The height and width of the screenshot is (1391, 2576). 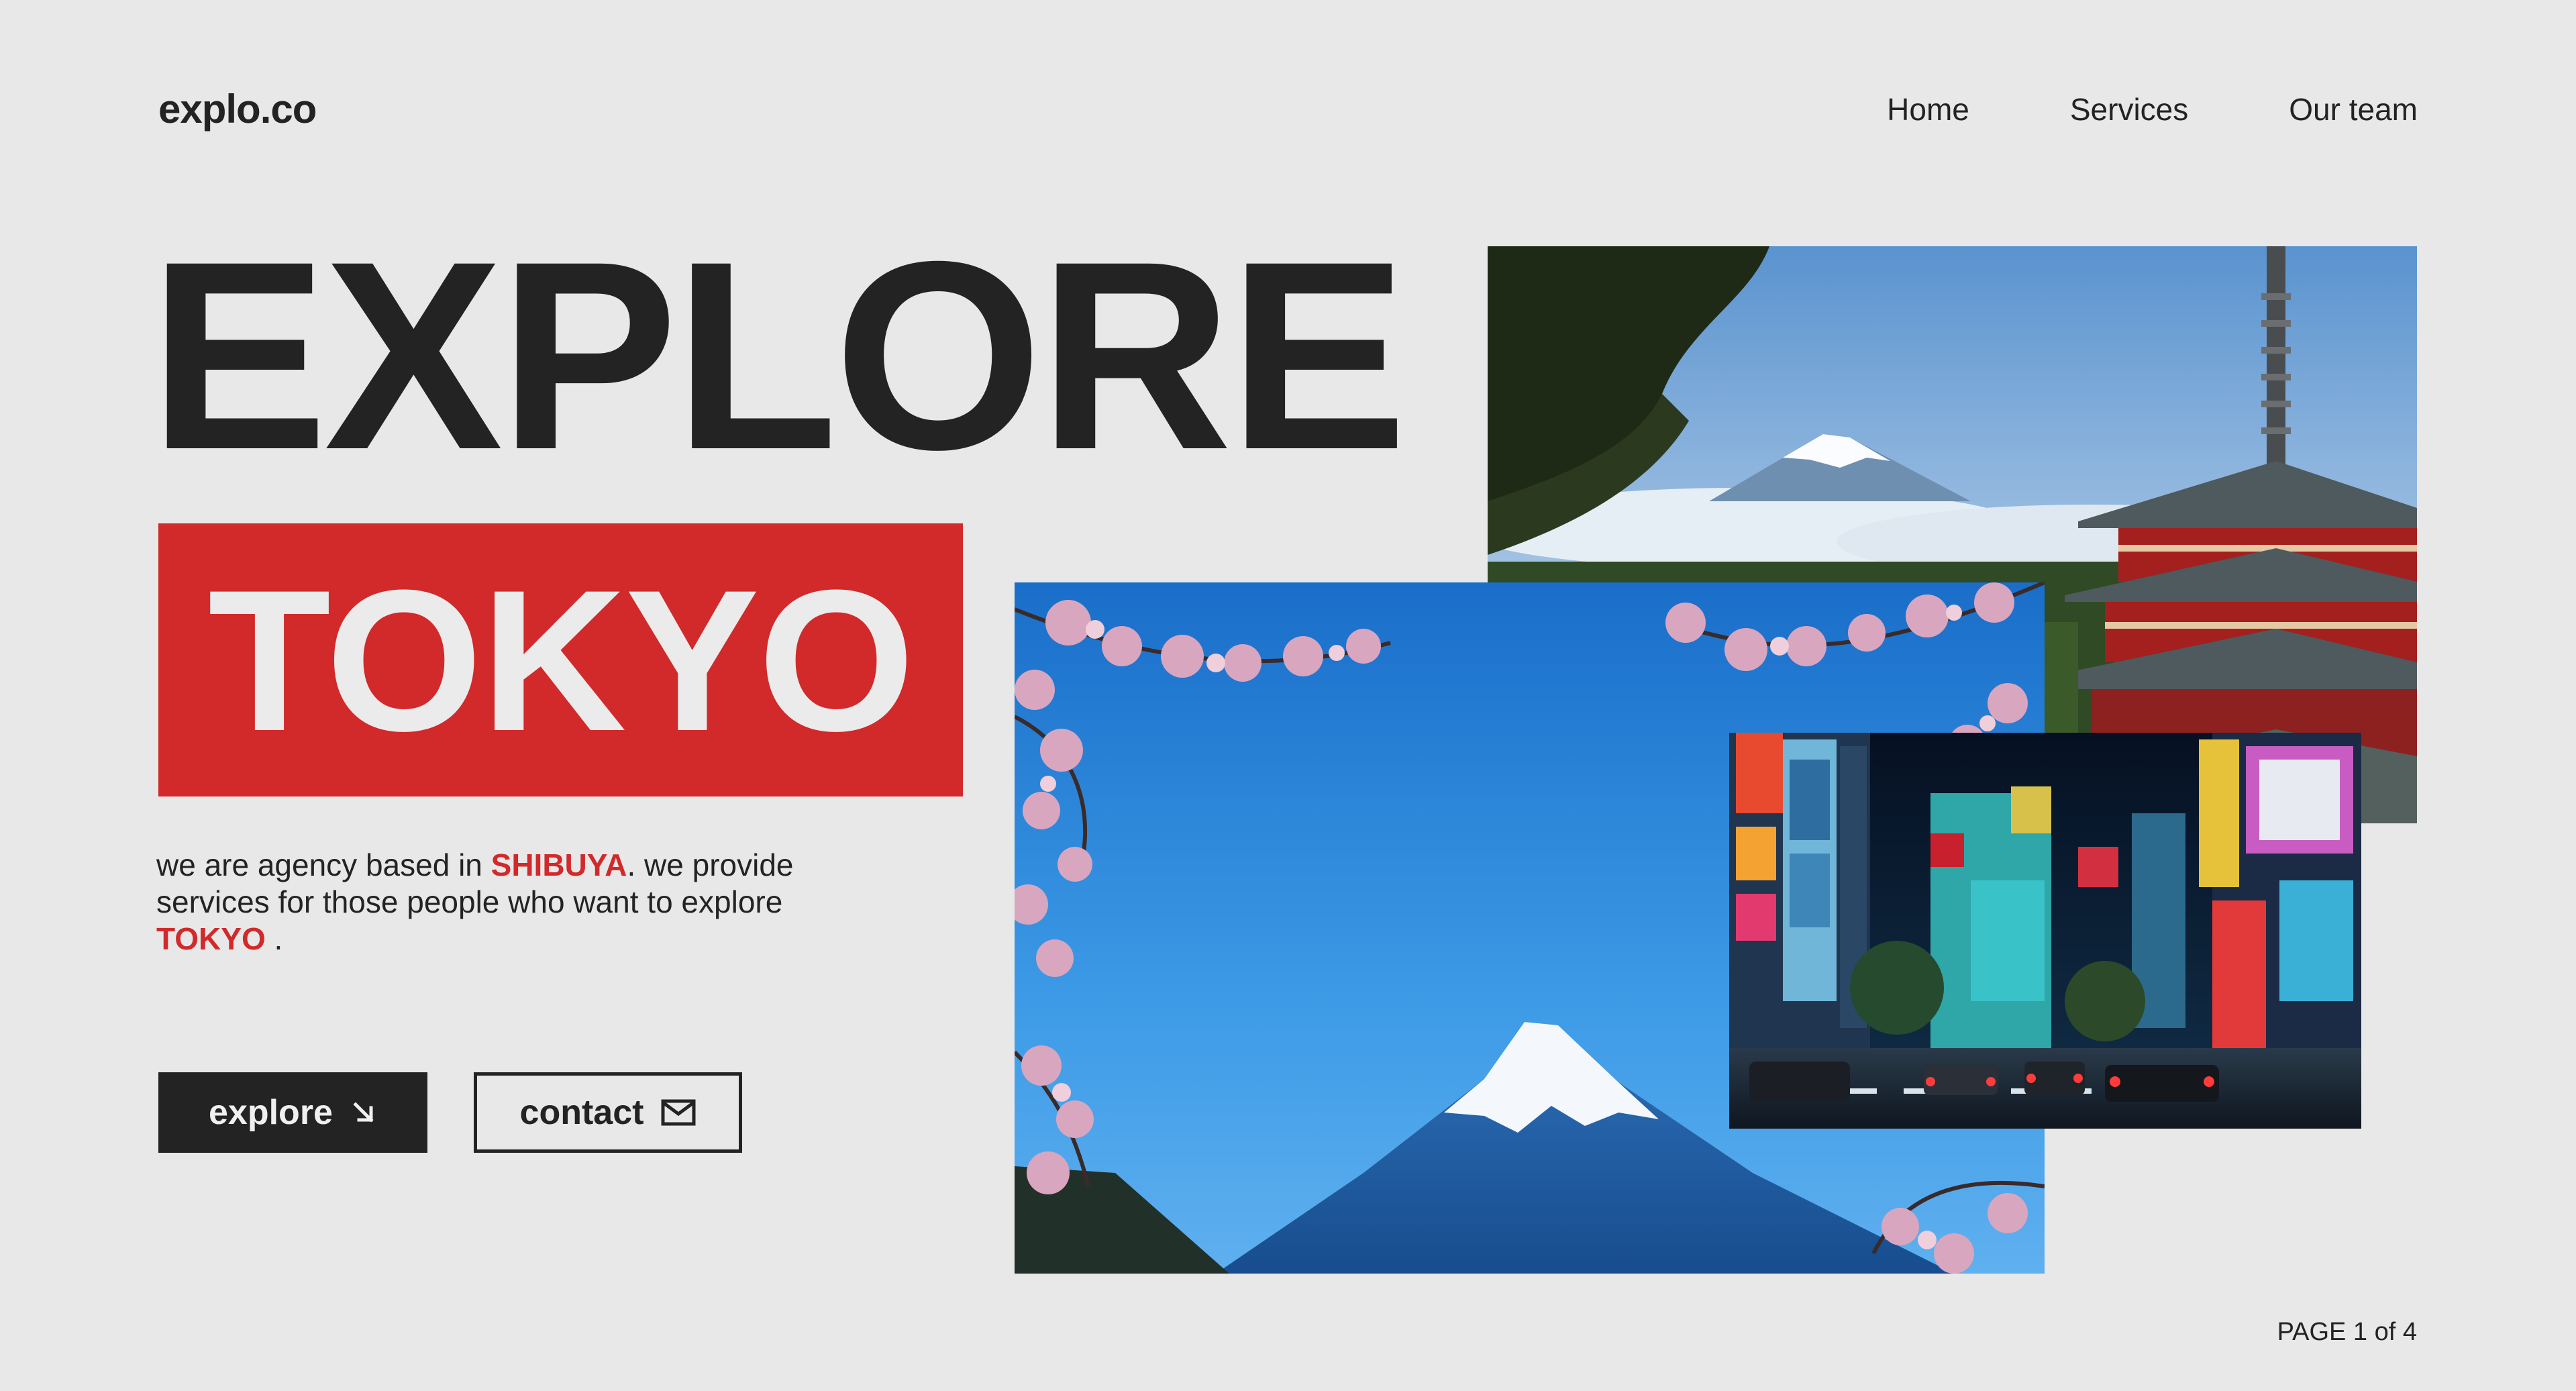 What do you see at coordinates (2347, 1332) in the screenshot?
I see `page-indicator: PAGE 1 of 4` at bounding box center [2347, 1332].